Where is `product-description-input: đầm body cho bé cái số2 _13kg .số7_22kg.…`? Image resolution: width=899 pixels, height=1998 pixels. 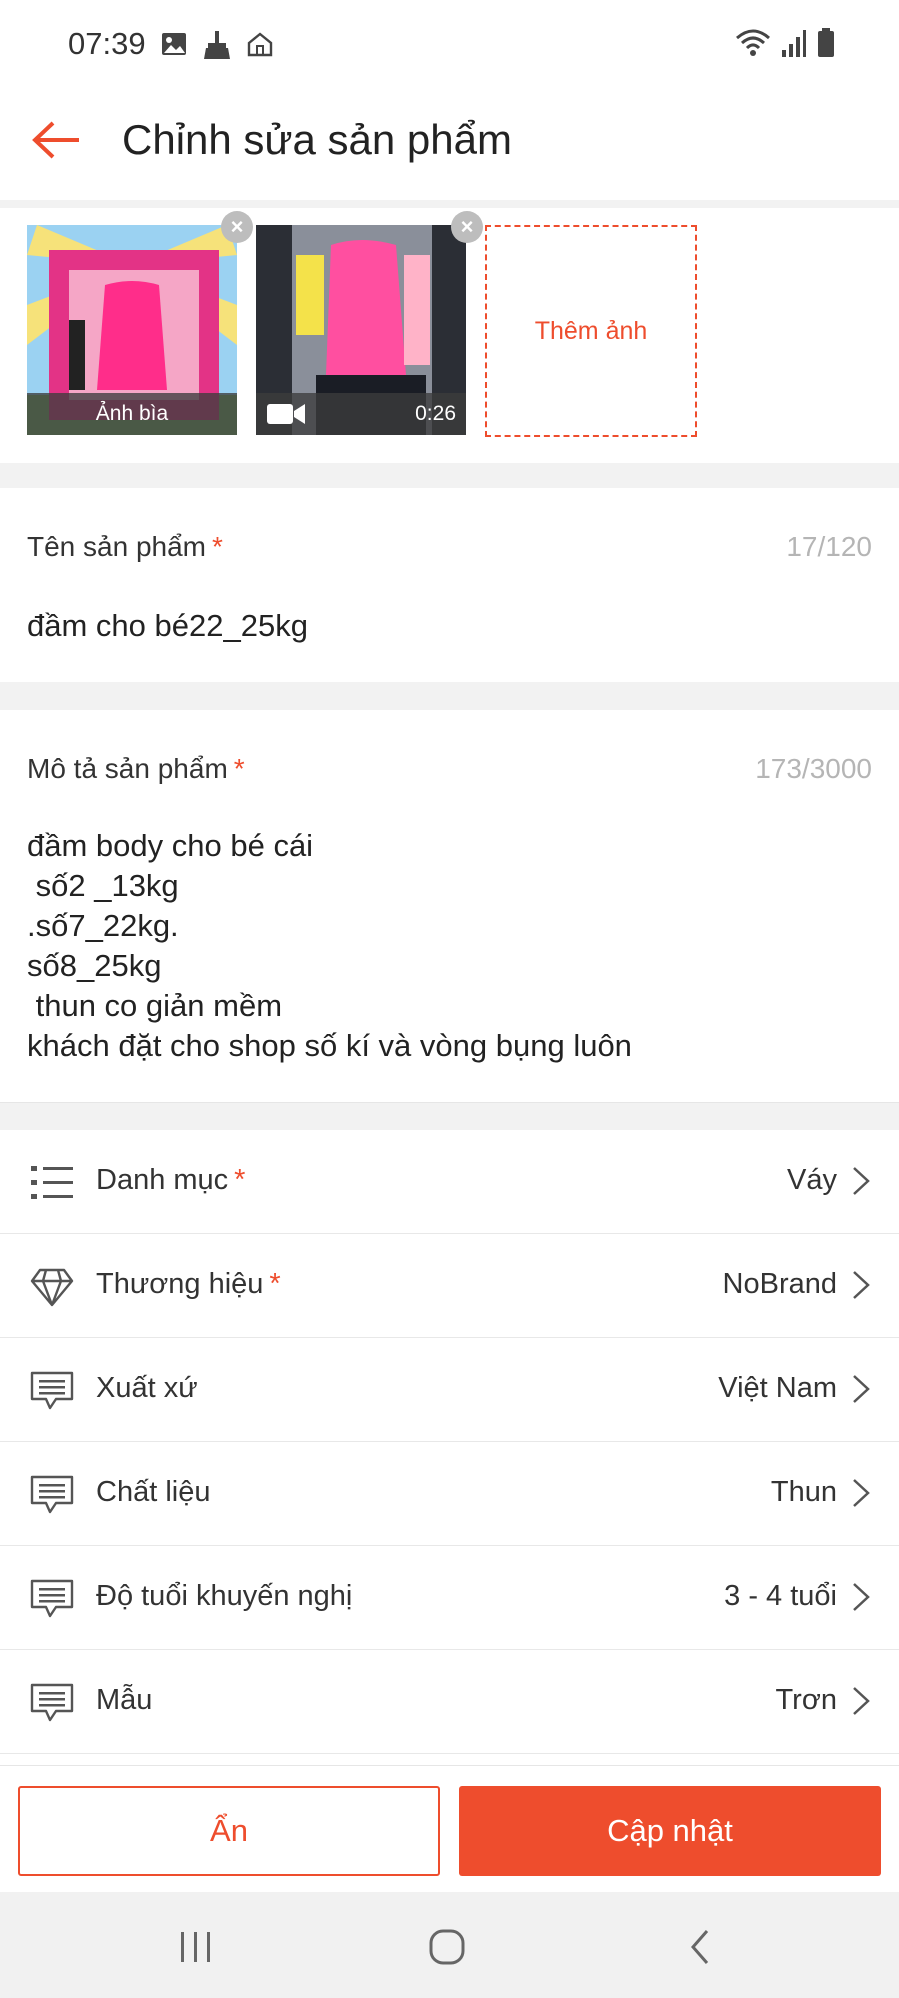
product-description-input: đầm body cho bé cái số2 _13kg .số7_22kg.… is located at coordinates (329, 946).